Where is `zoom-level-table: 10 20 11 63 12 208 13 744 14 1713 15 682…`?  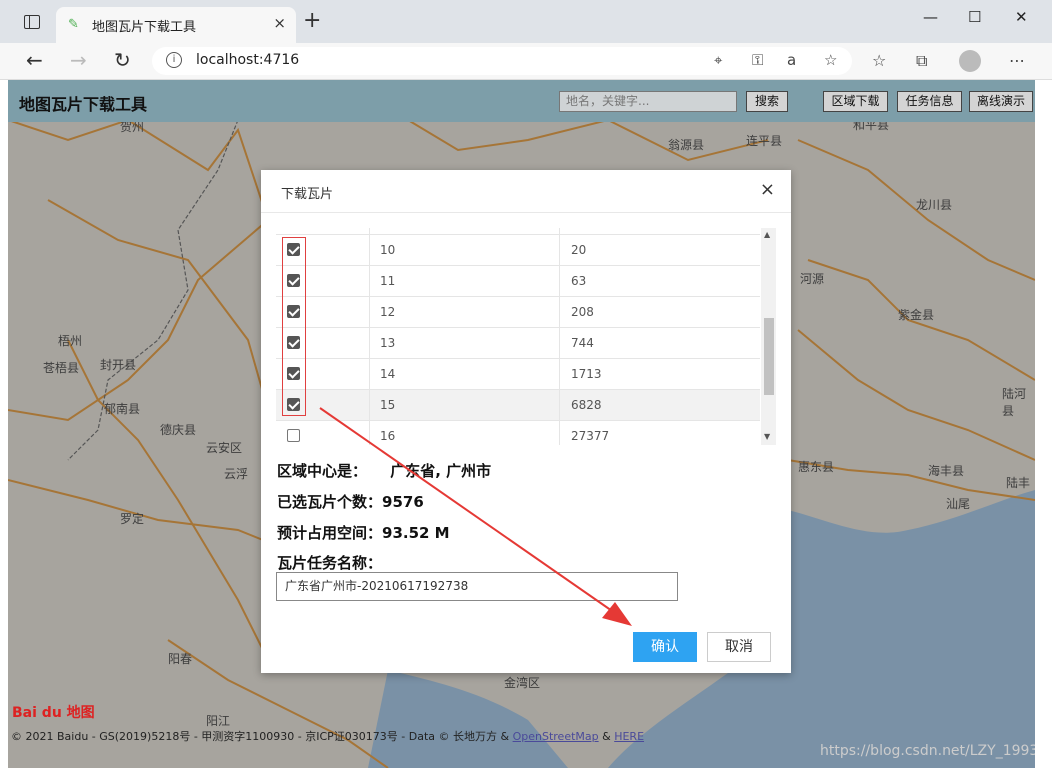
zoom-level-table: 10 20 11 63 12 208 13 744 14 1713 15 682… is located at coordinates (526, 336).